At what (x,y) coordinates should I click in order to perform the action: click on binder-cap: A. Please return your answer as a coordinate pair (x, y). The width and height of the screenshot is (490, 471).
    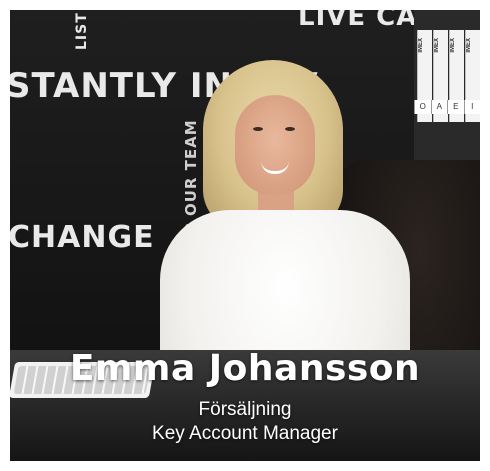
    Looking at the image, I should click on (439, 107).